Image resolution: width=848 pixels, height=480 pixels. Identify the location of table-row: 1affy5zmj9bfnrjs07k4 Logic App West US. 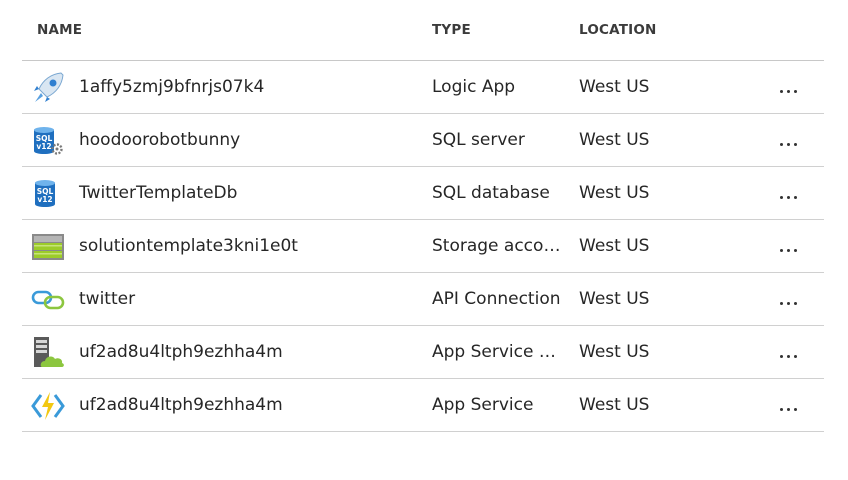
(423, 87).